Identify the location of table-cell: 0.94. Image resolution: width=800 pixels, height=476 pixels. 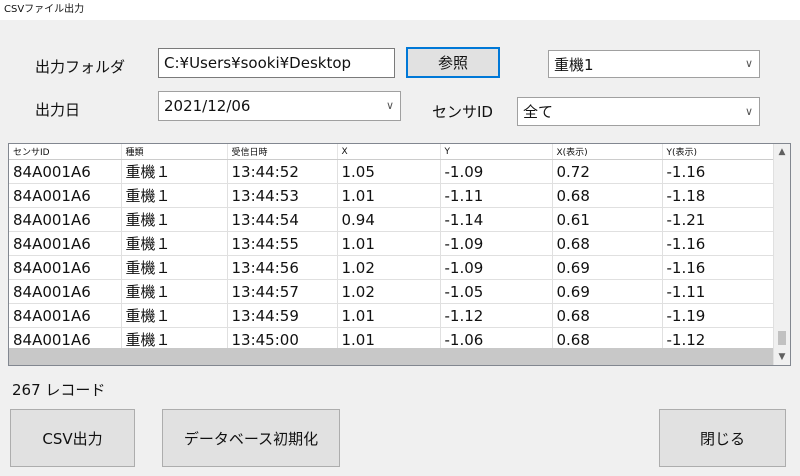
(389, 219).